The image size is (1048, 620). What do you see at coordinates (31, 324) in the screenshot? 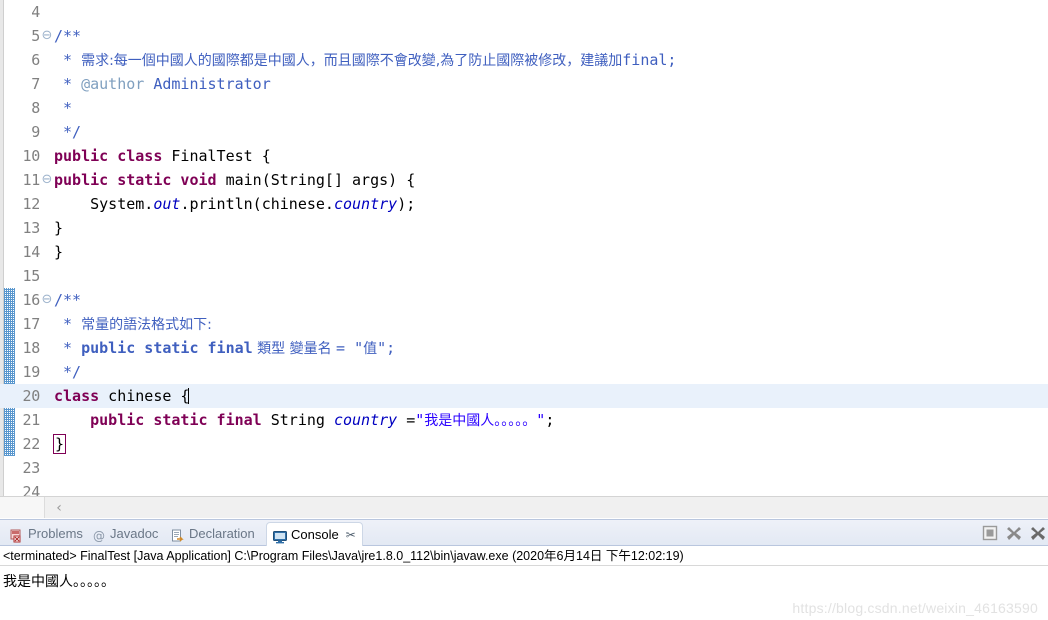
I see `line-number: 17` at bounding box center [31, 324].